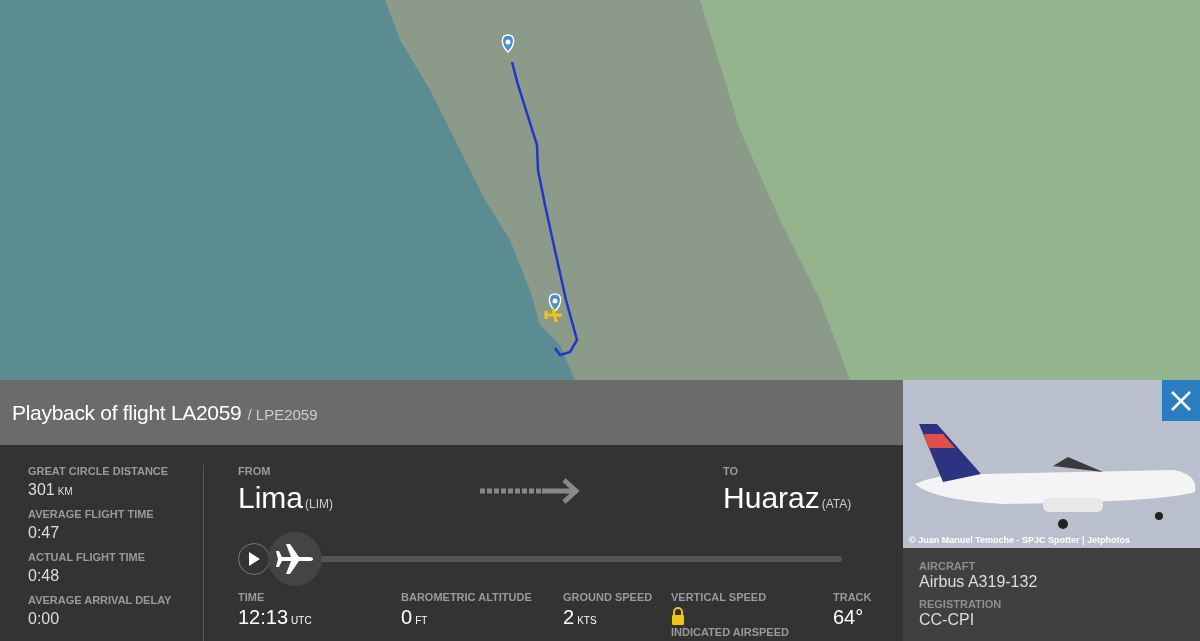 Image resolution: width=1200 pixels, height=641 pixels. I want to click on stat-value: 0:47, so click(44, 533).